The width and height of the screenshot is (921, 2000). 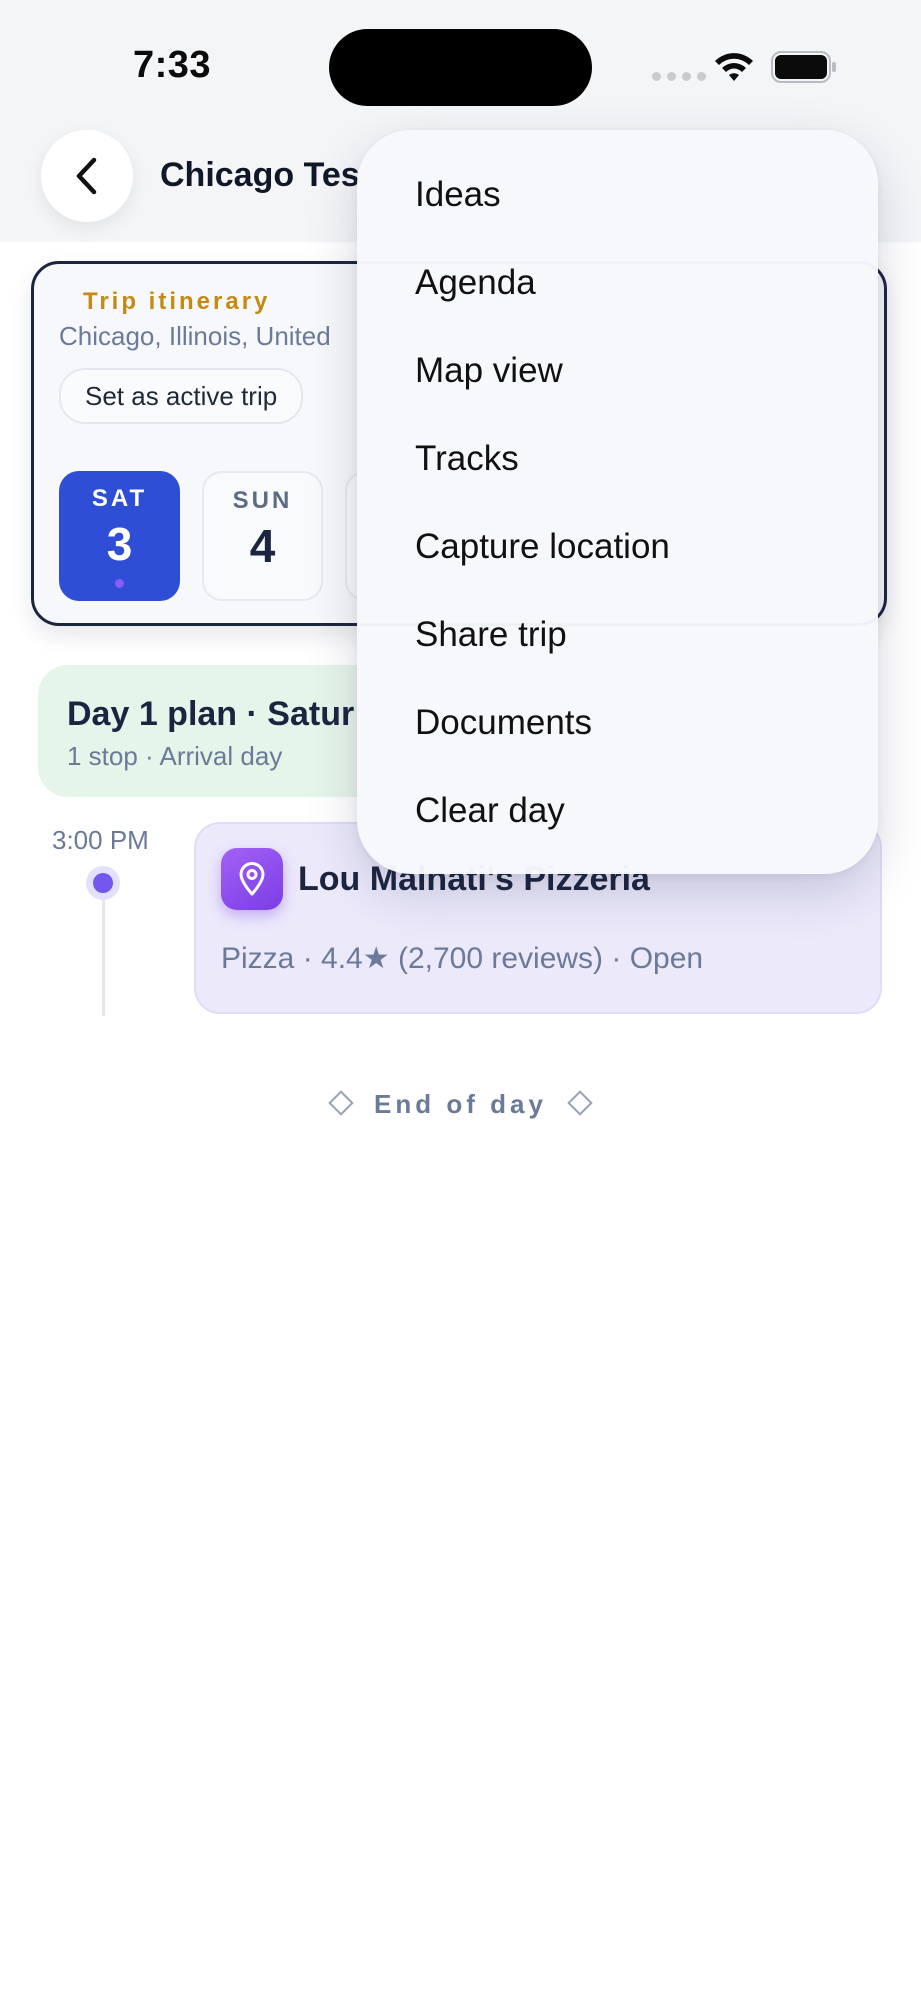 What do you see at coordinates (119, 544) in the screenshot?
I see `day-chip-date: 3` at bounding box center [119, 544].